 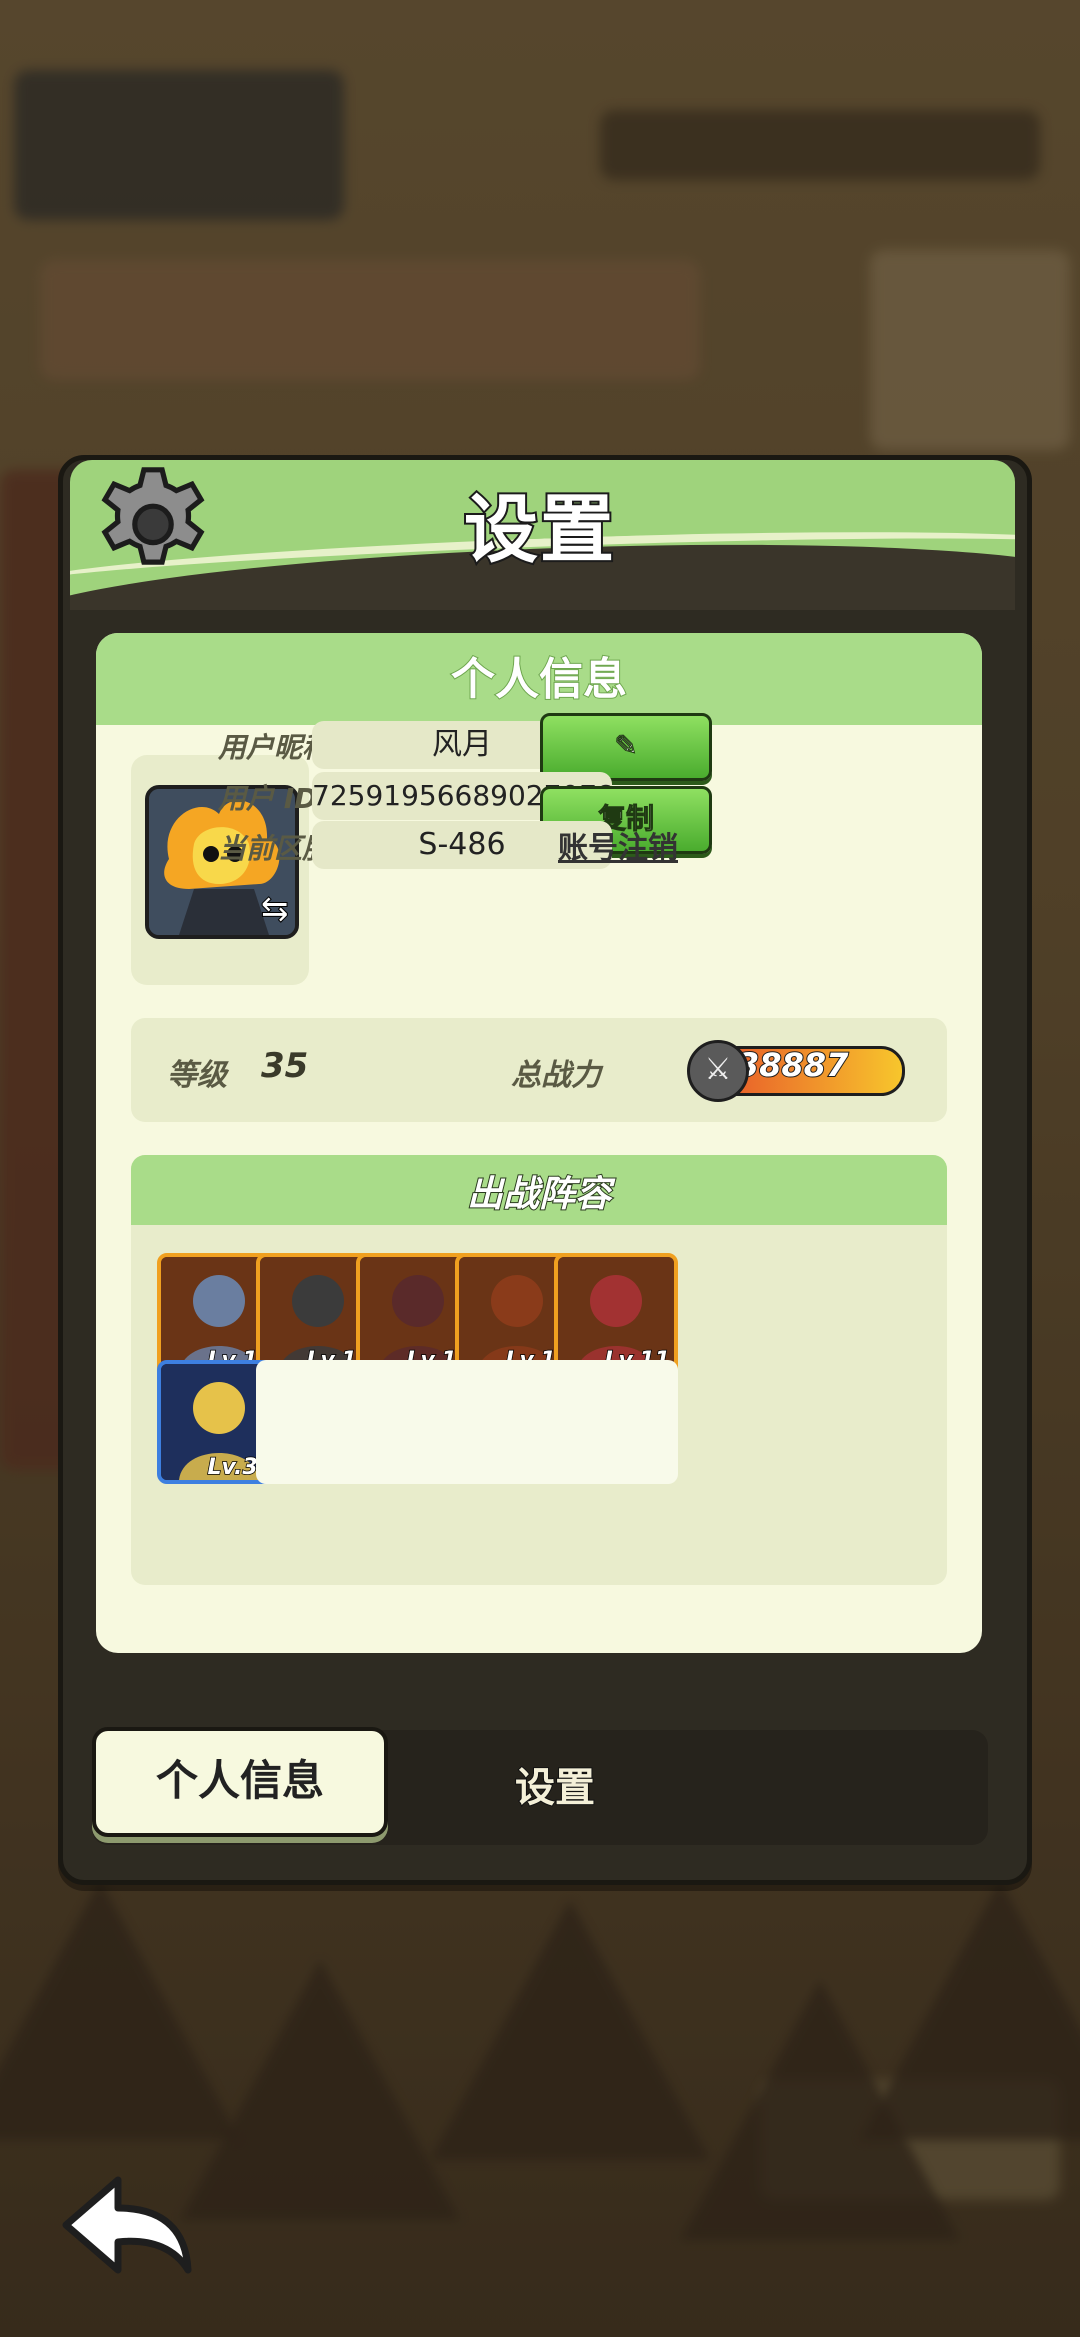 What do you see at coordinates (197, 1075) in the screenshot?
I see `level-label: 等级` at bounding box center [197, 1075].